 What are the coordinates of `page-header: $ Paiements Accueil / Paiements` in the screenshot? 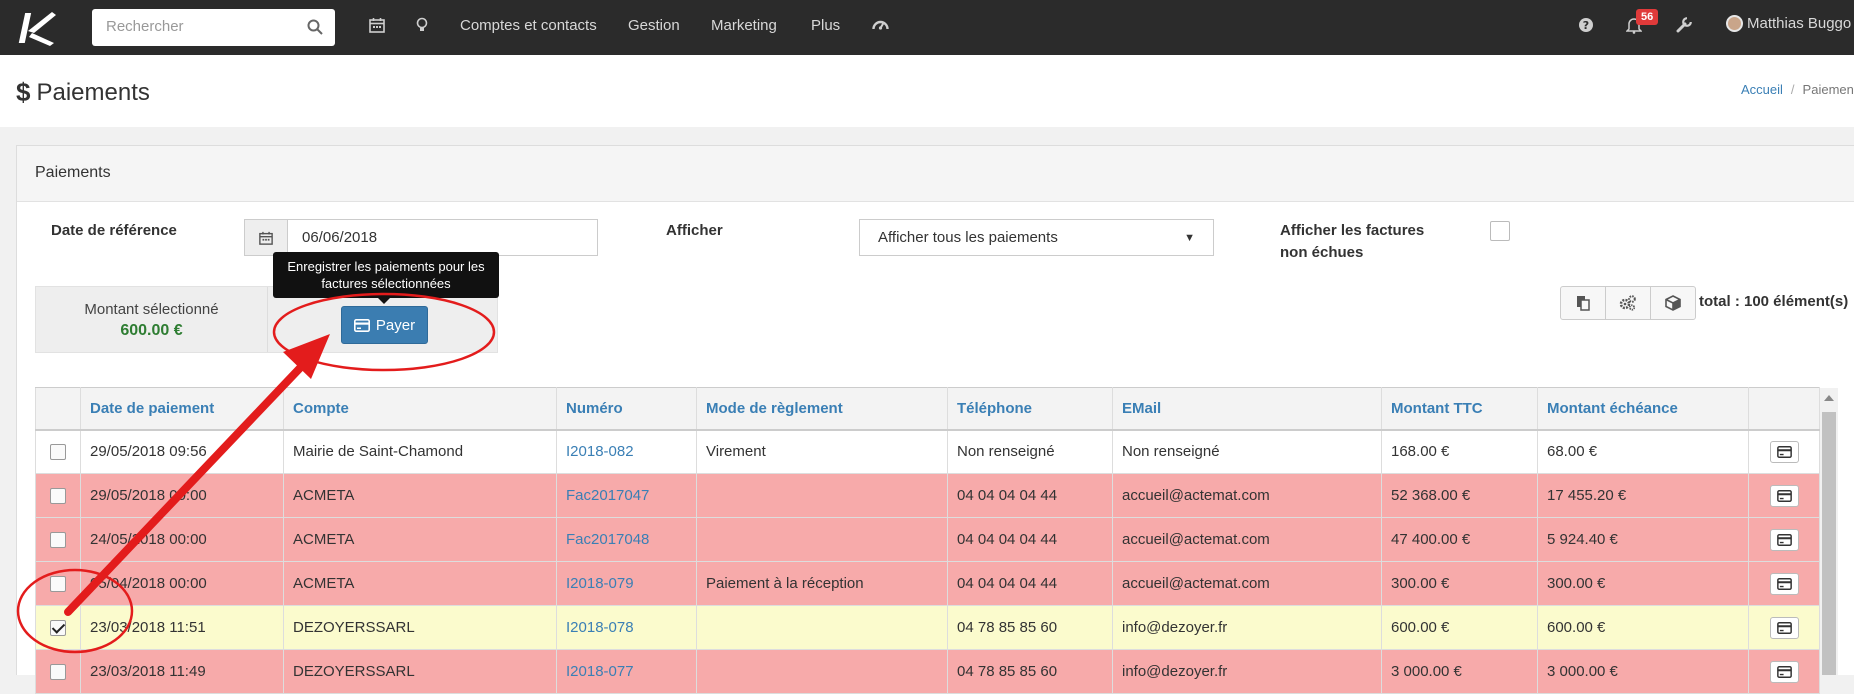 It's located at (927, 91).